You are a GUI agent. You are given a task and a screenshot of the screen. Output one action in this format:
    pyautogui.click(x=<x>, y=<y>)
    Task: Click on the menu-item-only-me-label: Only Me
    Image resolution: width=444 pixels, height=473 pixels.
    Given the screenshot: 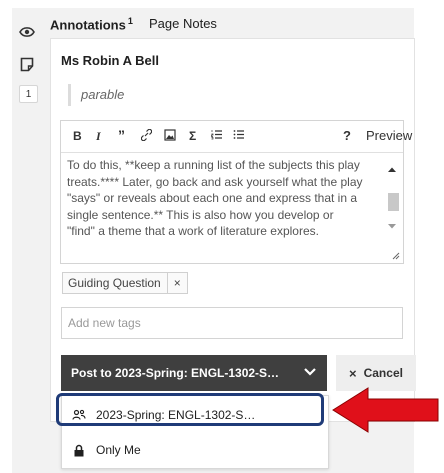 What is the action you would take?
    pyautogui.click(x=118, y=450)
    